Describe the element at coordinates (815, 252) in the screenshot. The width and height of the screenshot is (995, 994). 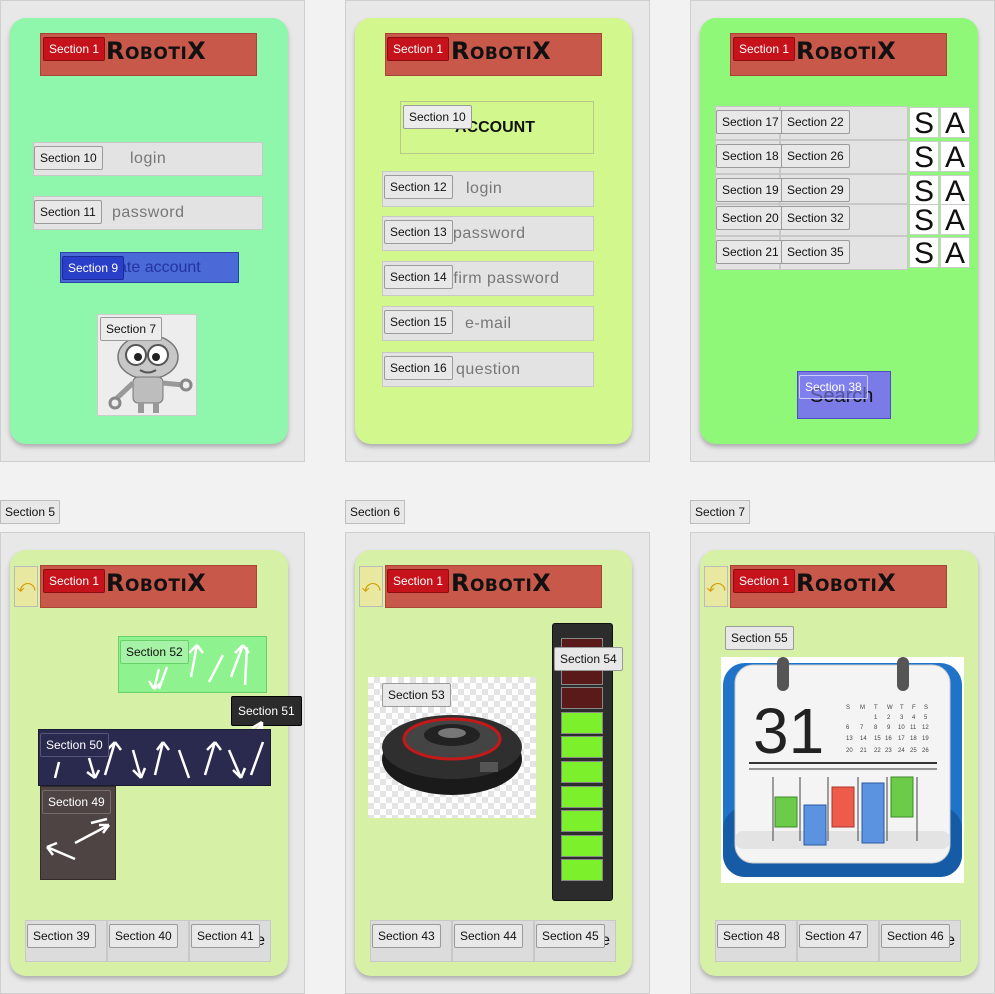
I see `grid-section-tag: Section 35` at that location.